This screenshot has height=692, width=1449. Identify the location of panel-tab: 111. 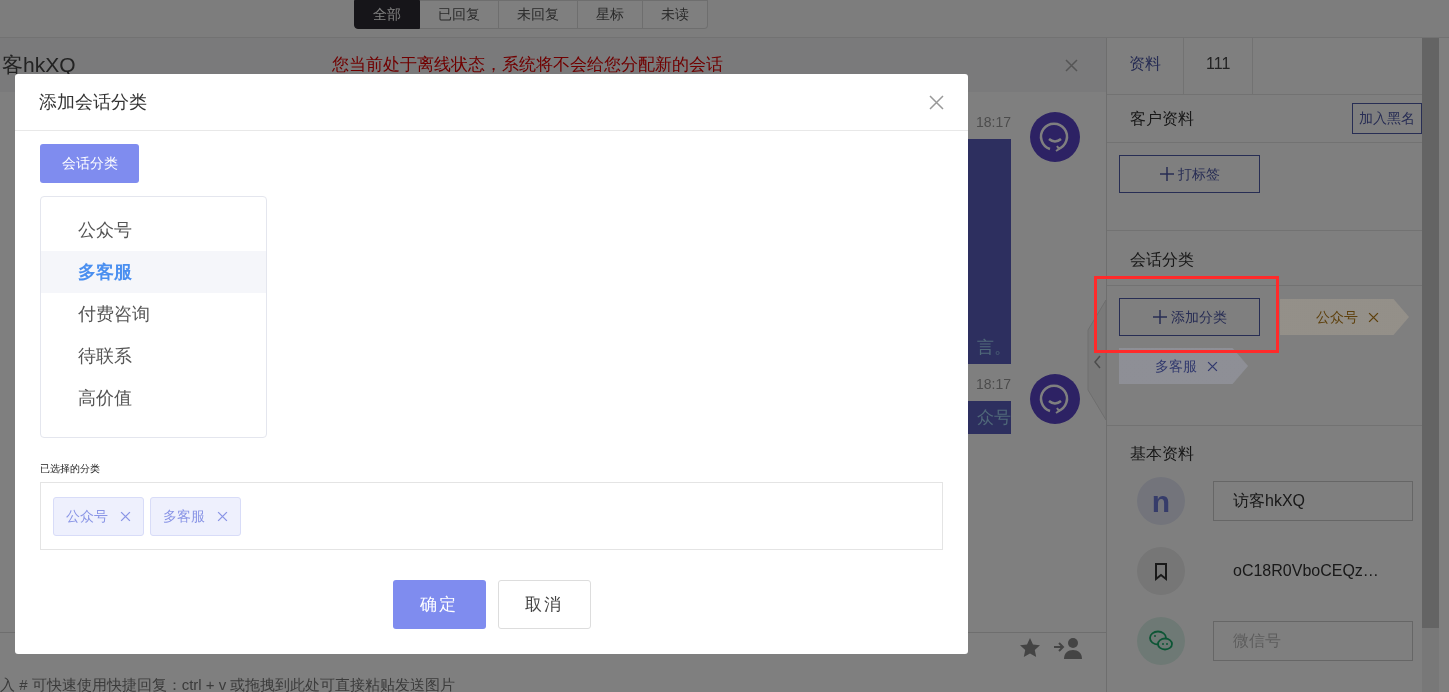
(1219, 66).